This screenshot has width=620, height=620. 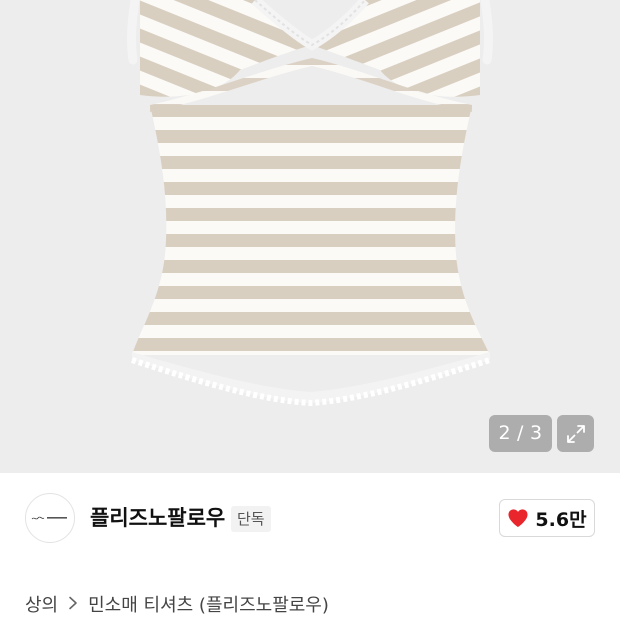 I want to click on total-pages: 3, so click(x=536, y=433).